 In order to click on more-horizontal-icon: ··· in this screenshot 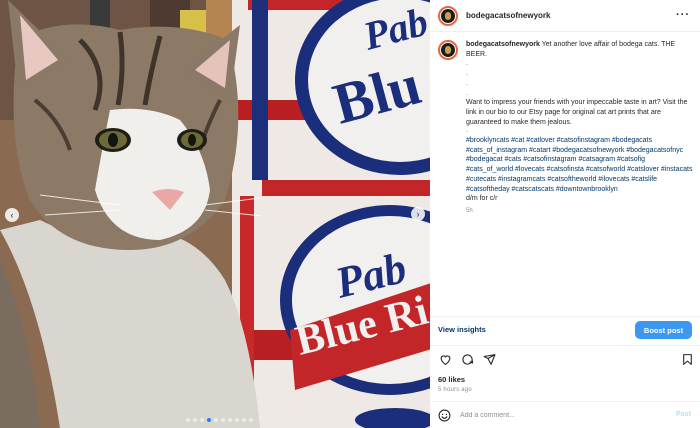, I will do `click(683, 15)`.